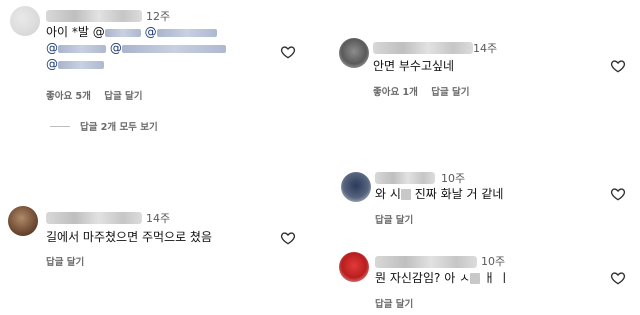 The width and height of the screenshot is (640, 315). I want to click on panel-divider, so click(320, 157).